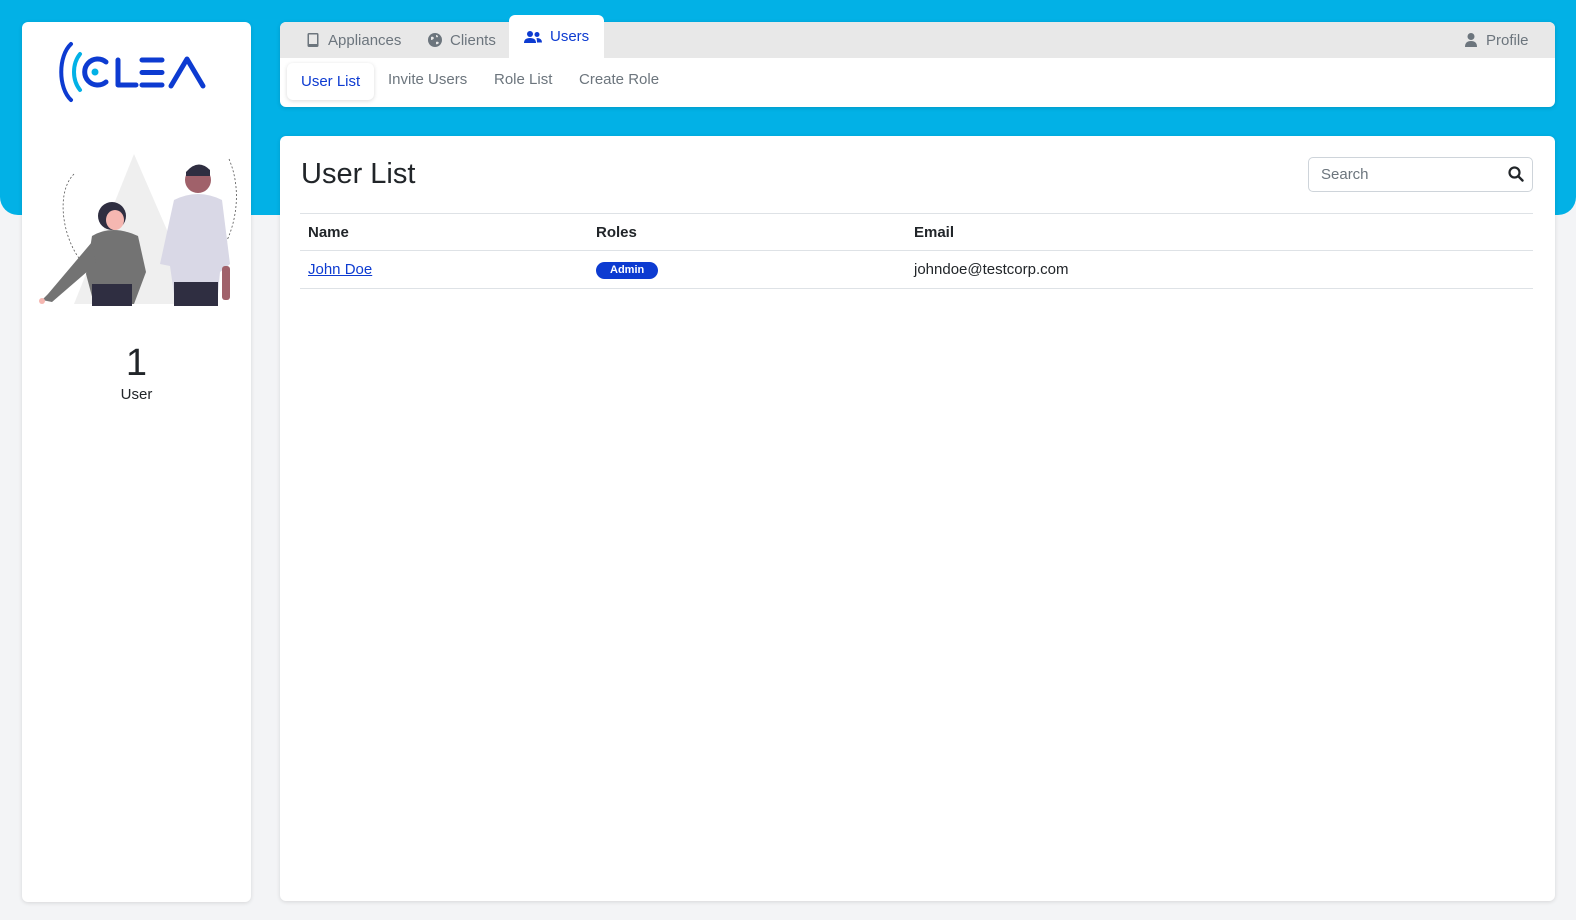  What do you see at coordinates (627, 270) in the screenshot?
I see `role-badge: Admin` at bounding box center [627, 270].